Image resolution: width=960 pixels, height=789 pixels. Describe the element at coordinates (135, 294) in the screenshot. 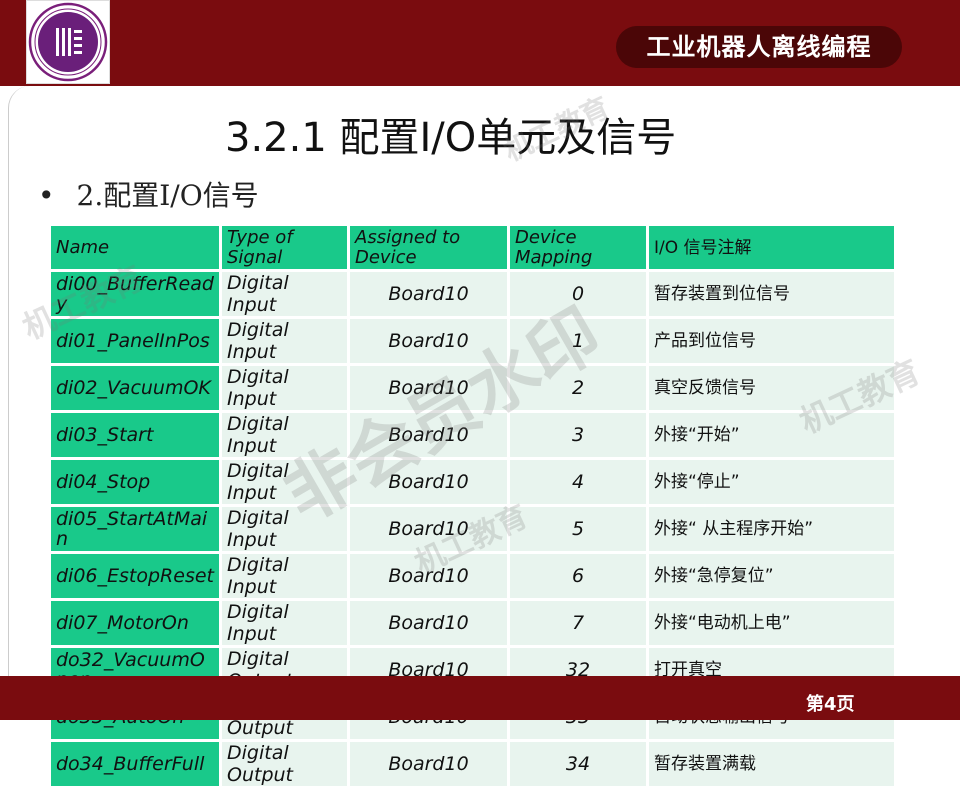

I see `cell-name: di00_BufferReady` at that location.